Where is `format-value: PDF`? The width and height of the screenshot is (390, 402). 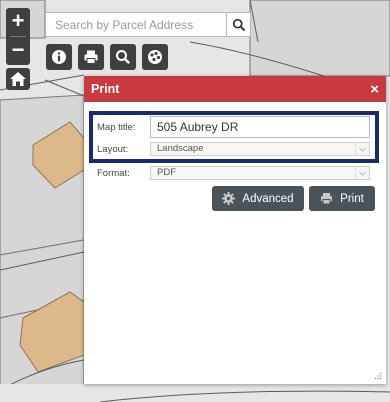 format-value: PDF is located at coordinates (166, 172).